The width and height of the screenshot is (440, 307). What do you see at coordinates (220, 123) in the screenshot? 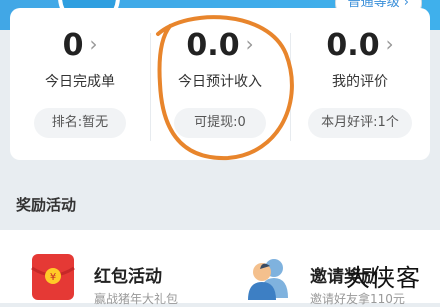
I see `withdrawable-chip: 可提现:0` at bounding box center [220, 123].